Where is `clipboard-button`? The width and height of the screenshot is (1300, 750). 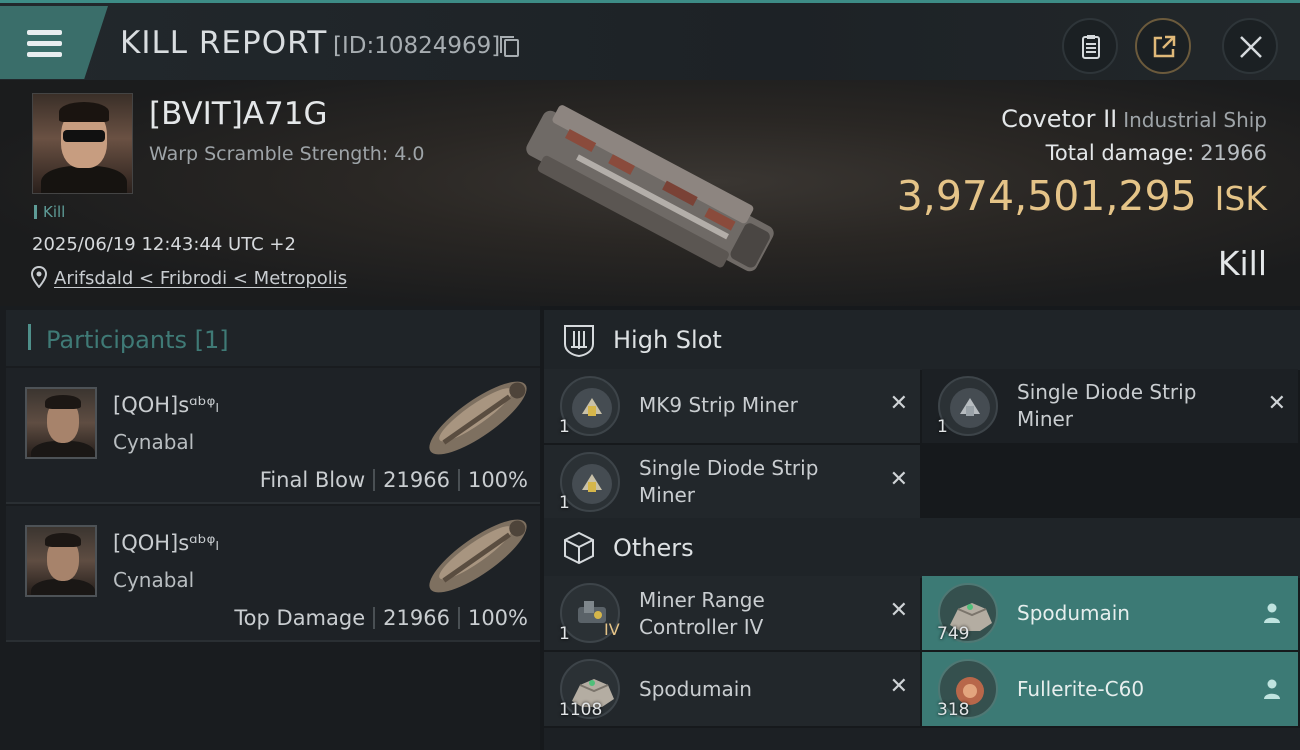
clipboard-button is located at coordinates (1090, 46).